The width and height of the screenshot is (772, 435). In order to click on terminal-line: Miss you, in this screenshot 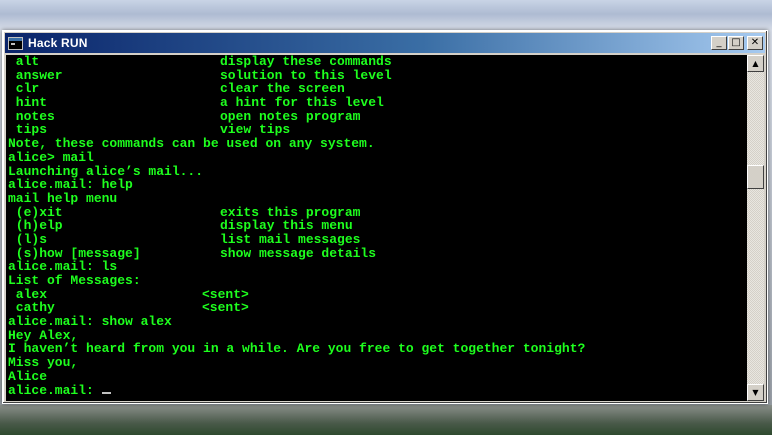, I will do `click(296, 363)`.